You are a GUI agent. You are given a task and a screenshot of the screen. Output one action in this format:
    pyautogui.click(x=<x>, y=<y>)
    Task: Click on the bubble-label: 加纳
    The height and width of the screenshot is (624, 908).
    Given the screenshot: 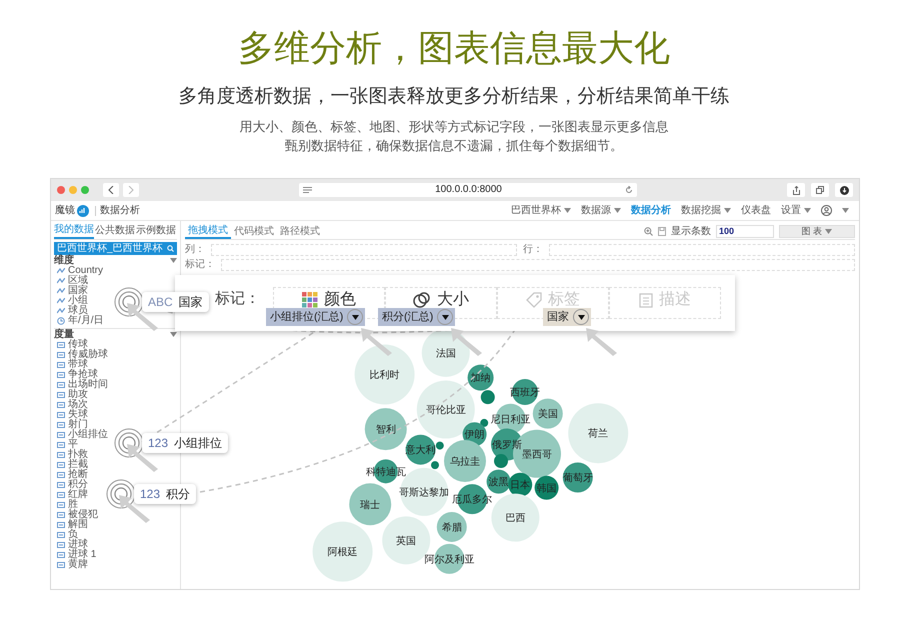 What is the action you would take?
    pyautogui.click(x=480, y=378)
    